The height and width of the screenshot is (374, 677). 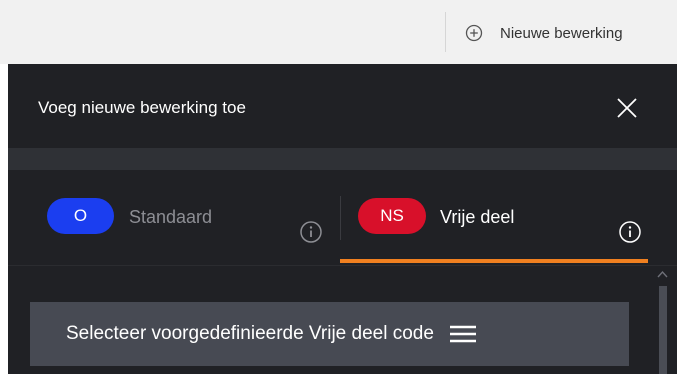 What do you see at coordinates (627, 108) in the screenshot?
I see `close-icon` at bounding box center [627, 108].